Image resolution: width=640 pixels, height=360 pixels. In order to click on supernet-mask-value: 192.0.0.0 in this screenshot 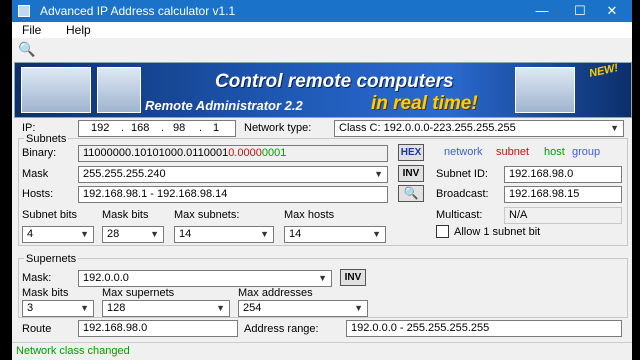, I will do `click(106, 278)`.